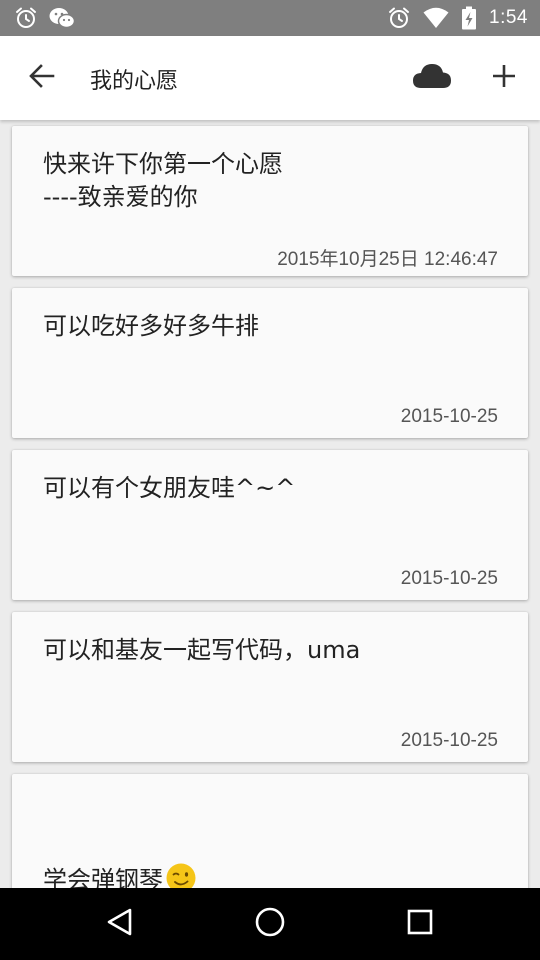 The image size is (540, 960). What do you see at coordinates (151, 326) in the screenshot?
I see `wish-text: 可以吃好多好多牛排` at bounding box center [151, 326].